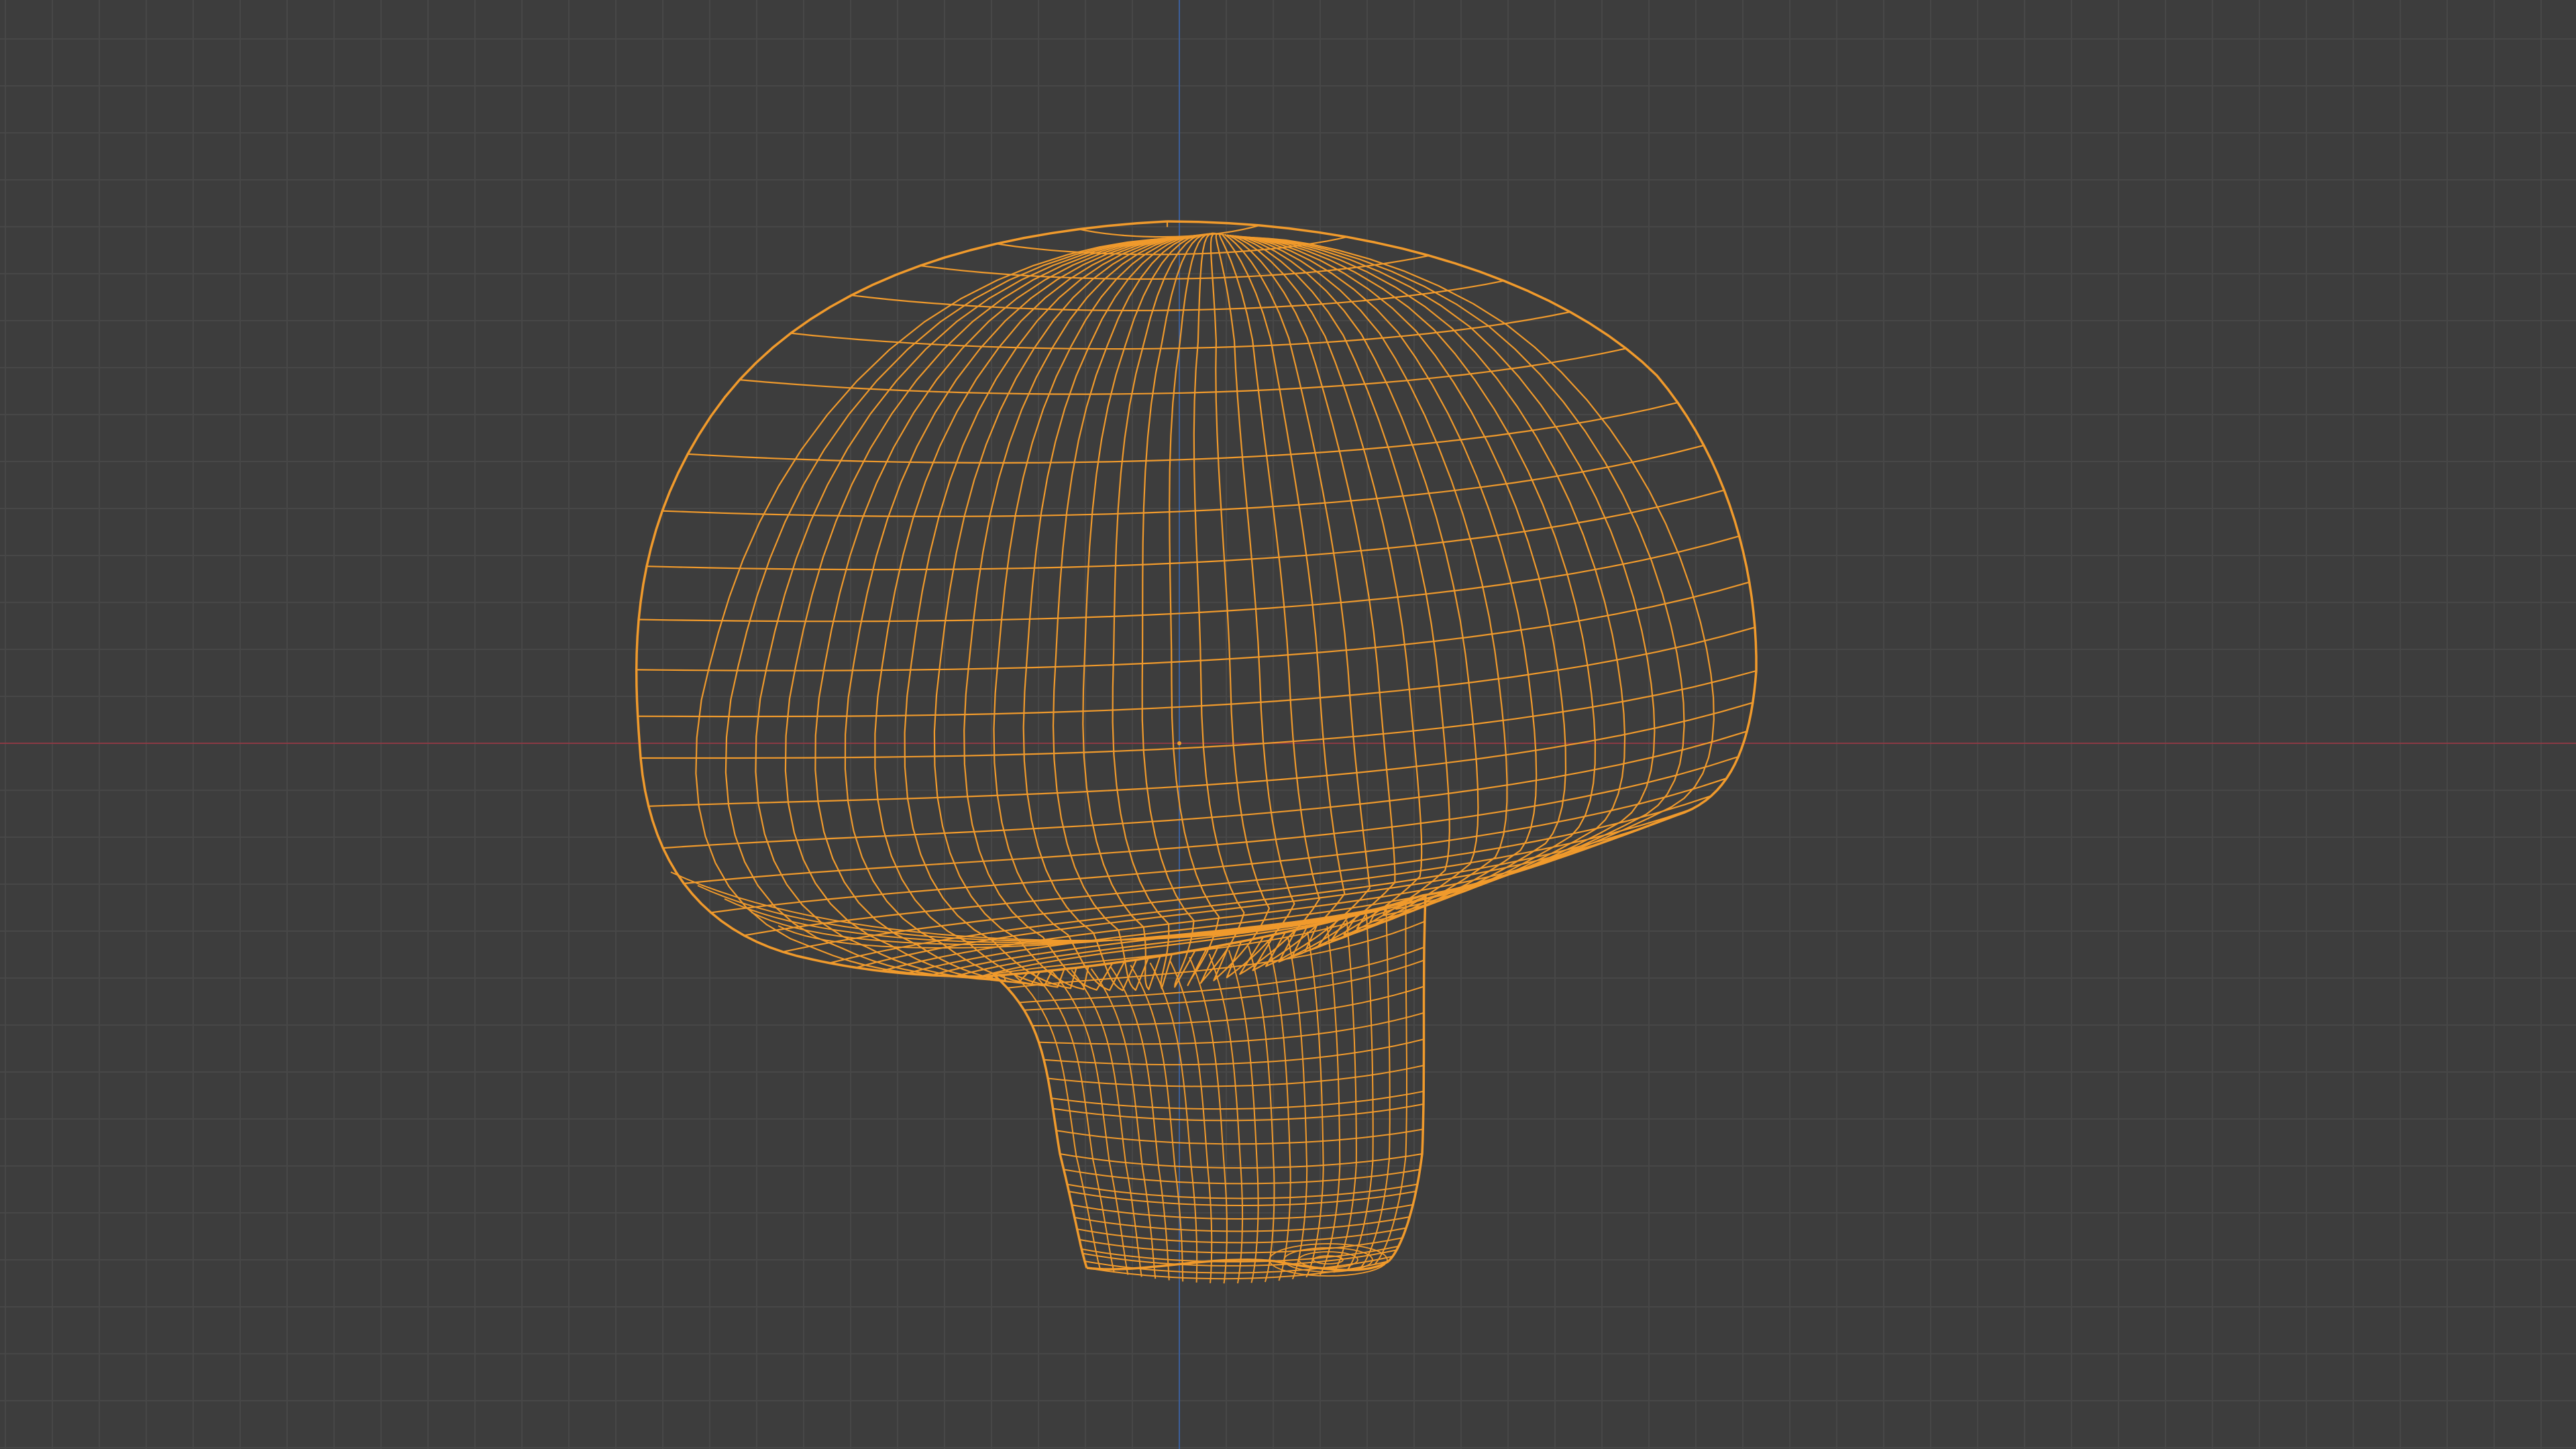  Describe the element at coordinates (1046, 906) in the screenshot. I see `cap-underside-line` at that location.